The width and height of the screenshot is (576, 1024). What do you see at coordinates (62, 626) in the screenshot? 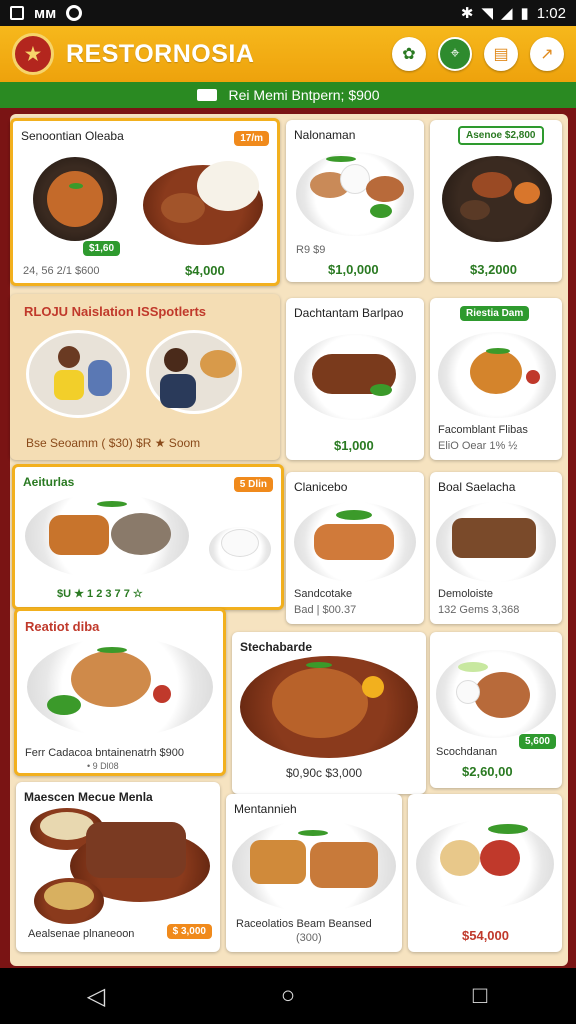
I see `dish-name: Reatiot diba` at bounding box center [62, 626].